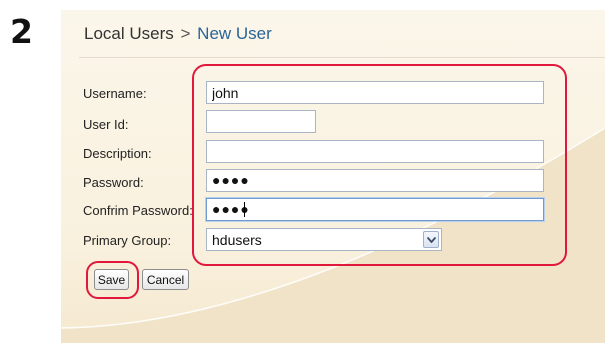  Describe the element at coordinates (178, 34) in the screenshot. I see `breadcrumb: Local Users > New User` at that location.